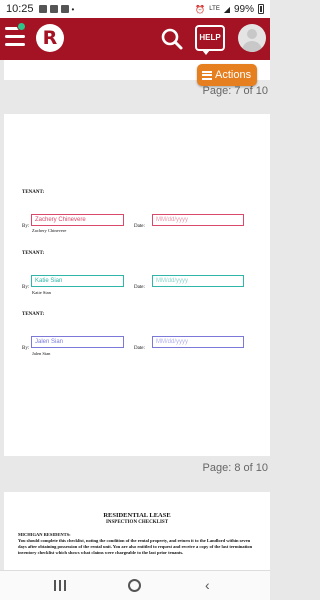 This screenshot has height=600, width=320. I want to click on notification-dot, so click(21, 26).